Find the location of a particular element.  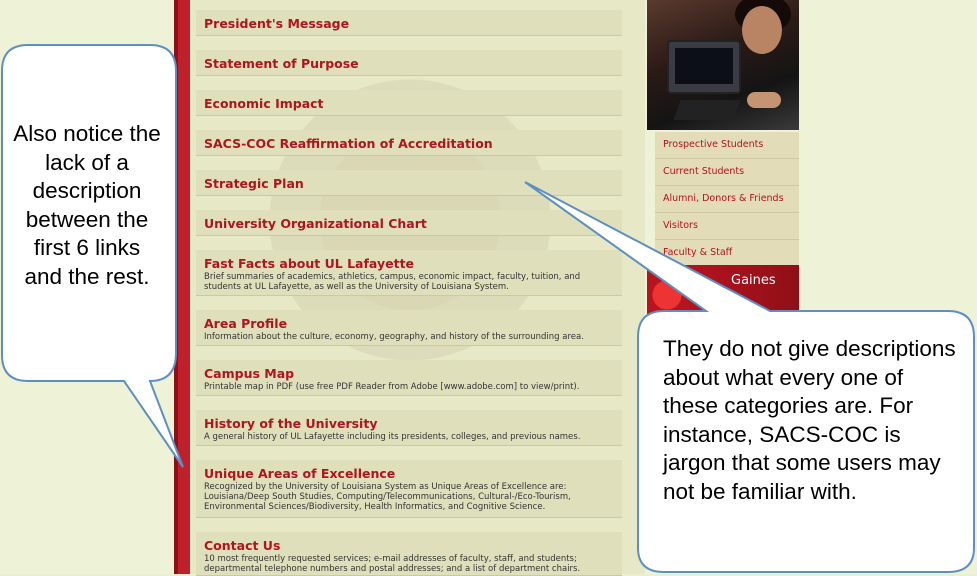

left-red-bar is located at coordinates (184, 287).